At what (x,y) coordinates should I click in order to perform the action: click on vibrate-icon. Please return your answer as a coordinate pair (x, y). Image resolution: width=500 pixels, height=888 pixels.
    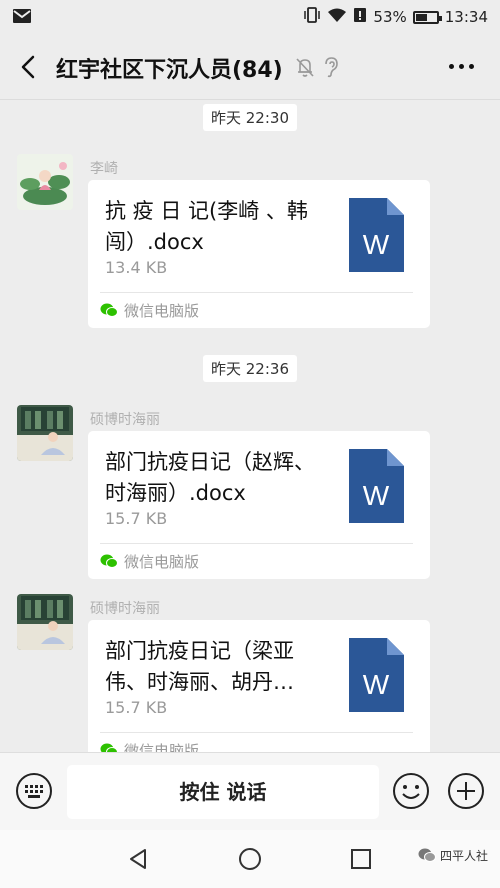
    Looking at the image, I should click on (312, 17).